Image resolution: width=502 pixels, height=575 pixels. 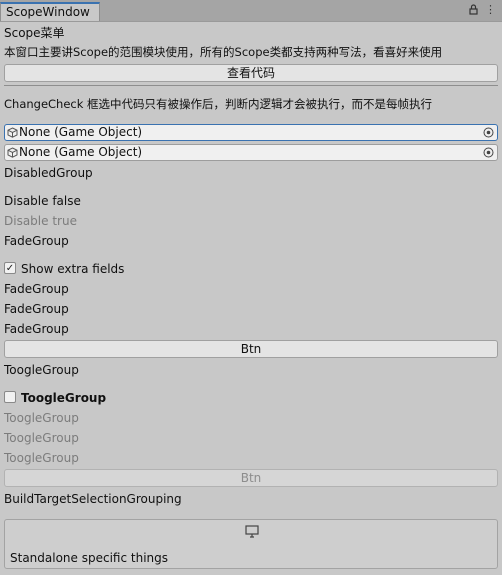 What do you see at coordinates (473, 9) in the screenshot?
I see `lock-icon` at bounding box center [473, 9].